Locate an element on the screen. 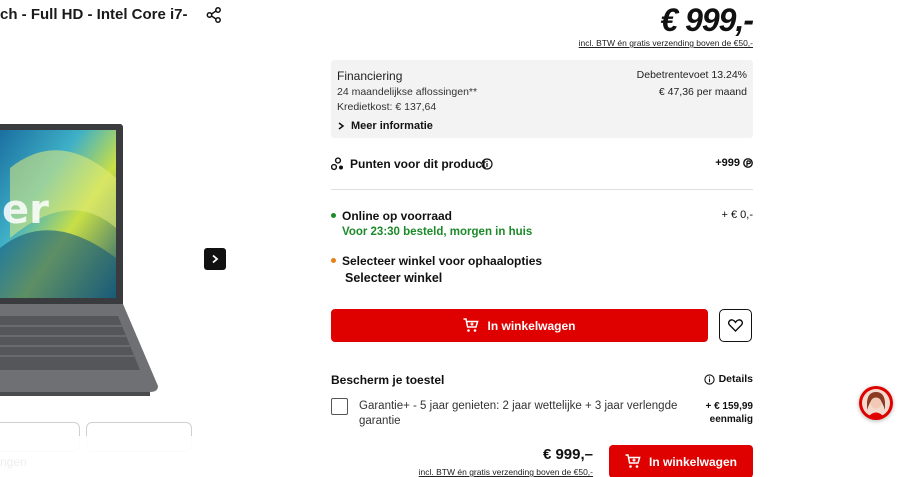  protection-title: Bescherm je toestel is located at coordinates (388, 380).